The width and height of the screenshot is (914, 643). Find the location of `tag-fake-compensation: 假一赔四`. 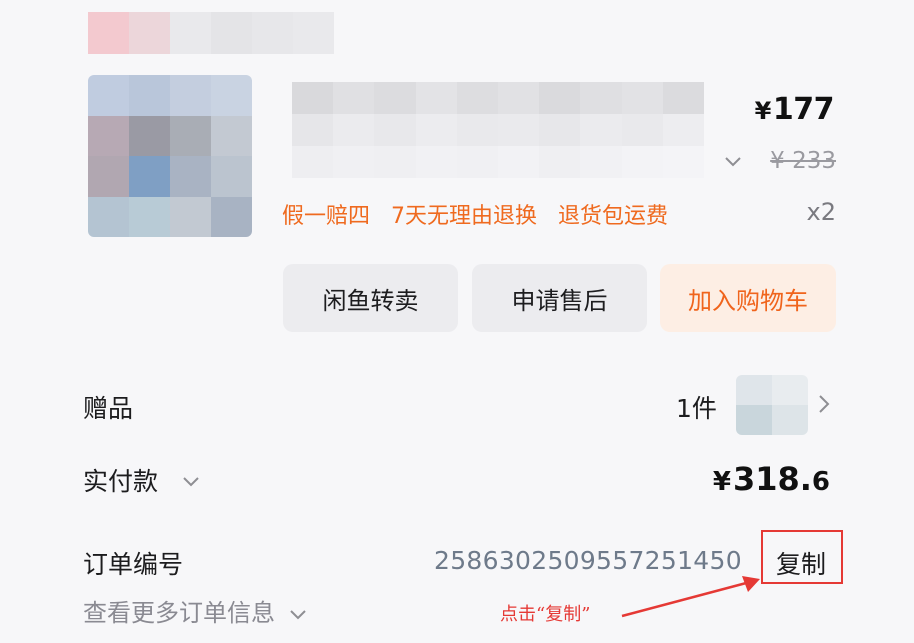

tag-fake-compensation: 假一赔四 is located at coordinates (326, 216).